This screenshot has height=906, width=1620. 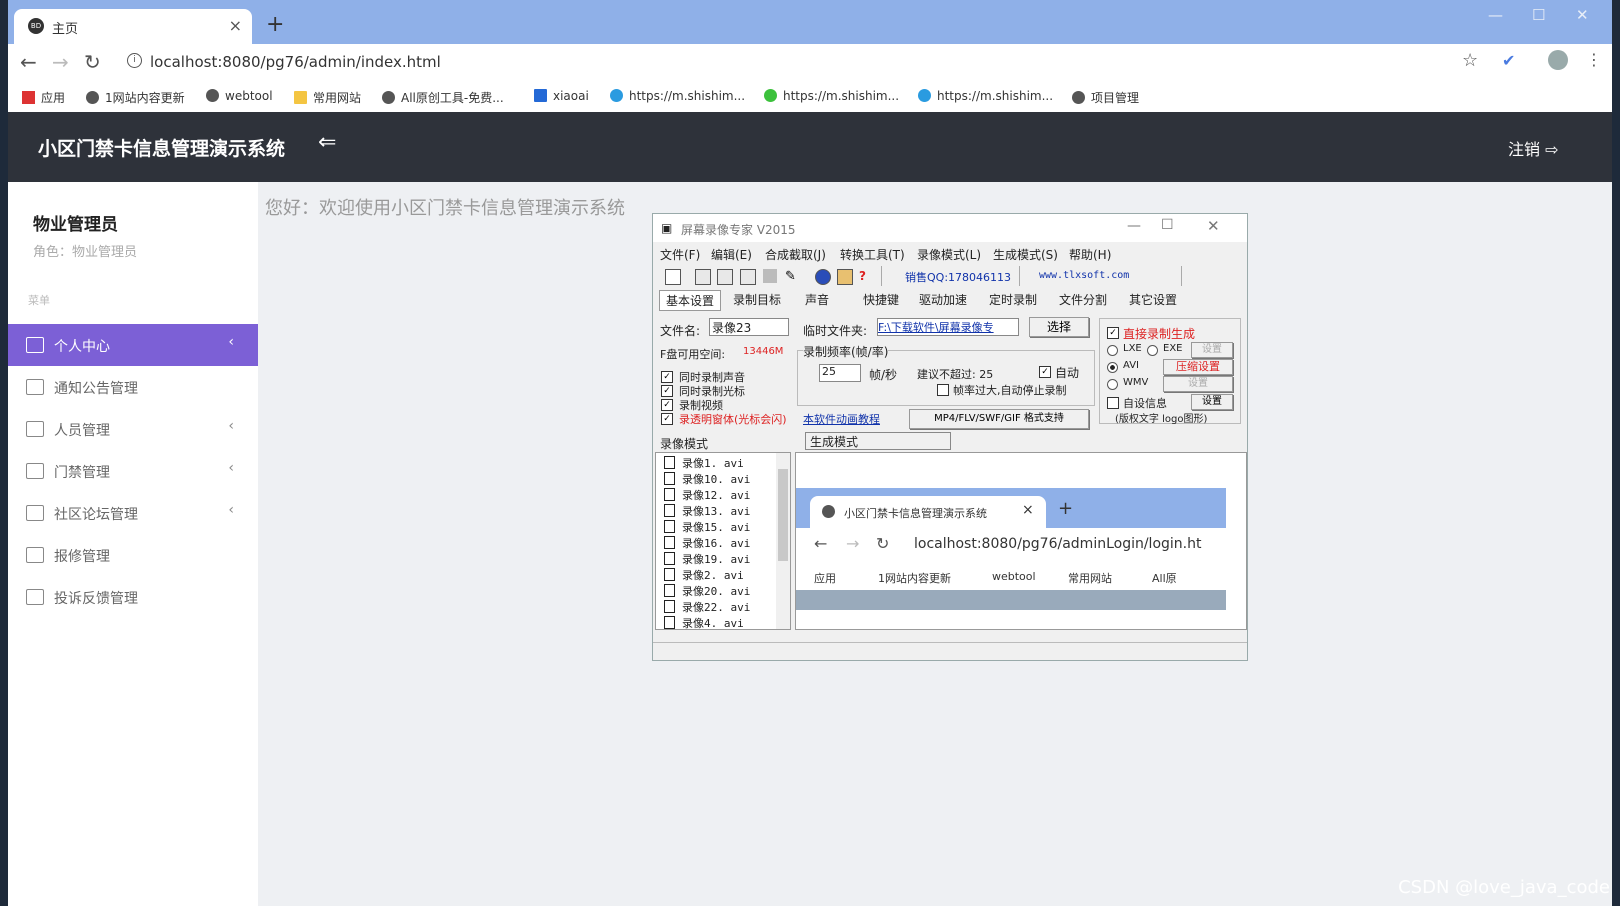 I want to click on direct-record-checkbox: ✓, so click(x=1113, y=333).